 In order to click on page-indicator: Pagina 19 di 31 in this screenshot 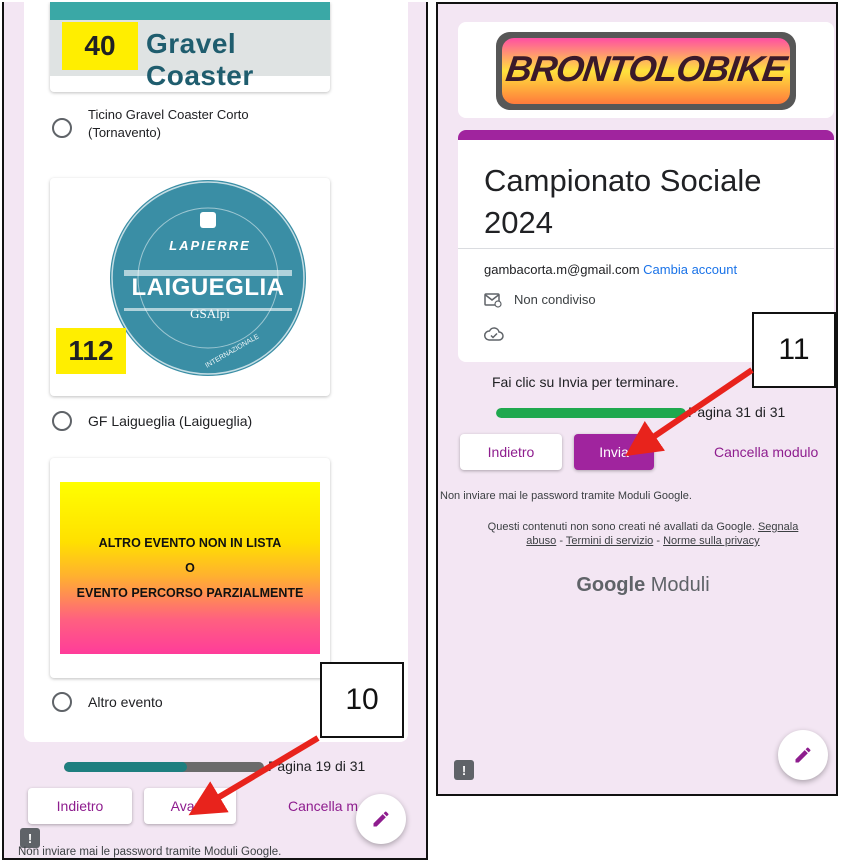, I will do `click(317, 766)`.